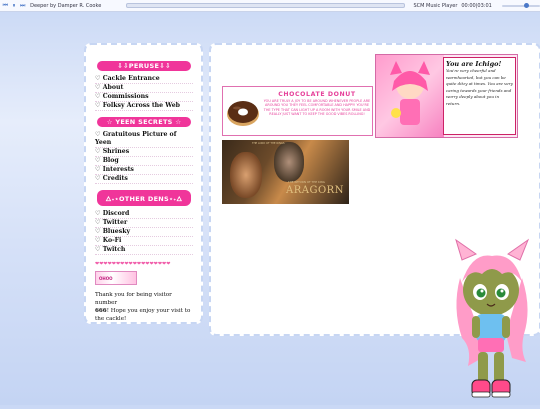 Image resolution: width=540 pixels, height=409 pixels. I want to click on nav-link-interests: ♡ Interests, so click(144, 170).